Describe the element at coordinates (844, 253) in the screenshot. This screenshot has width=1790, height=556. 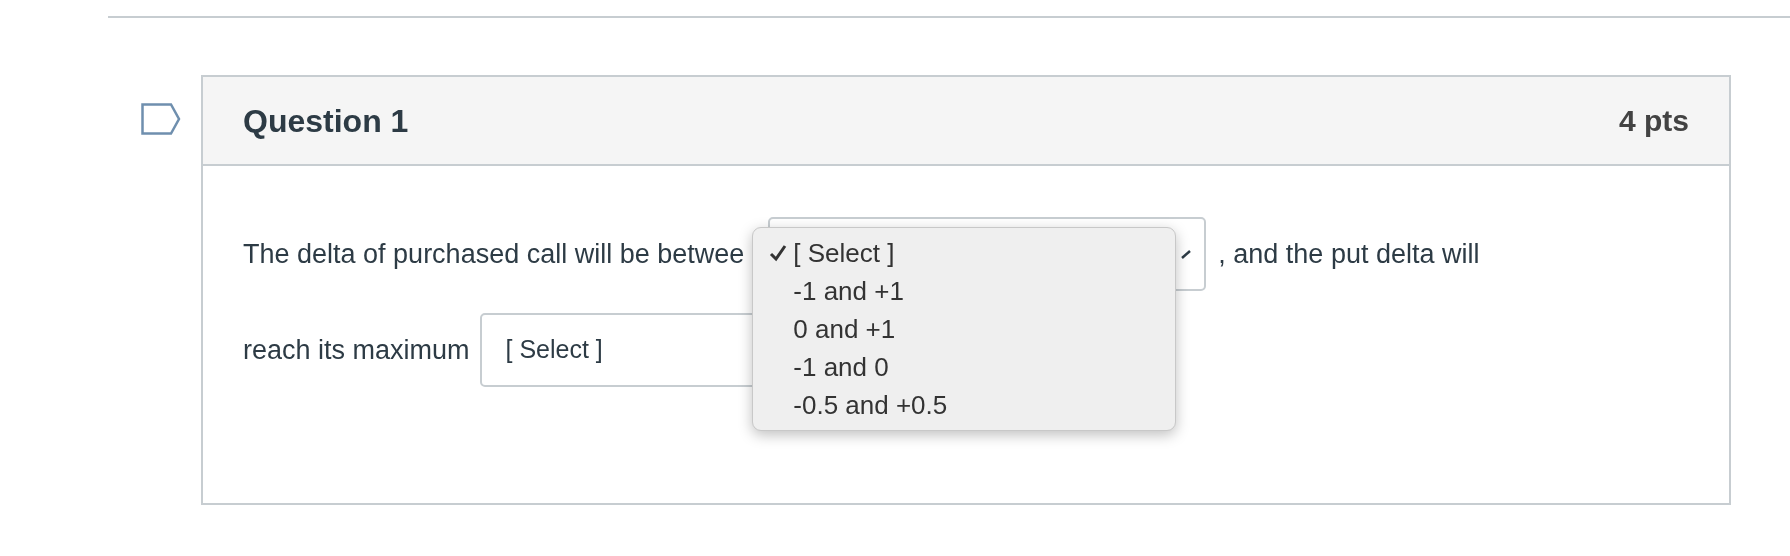
I see `dropdown-option: [ Select ]` at that location.